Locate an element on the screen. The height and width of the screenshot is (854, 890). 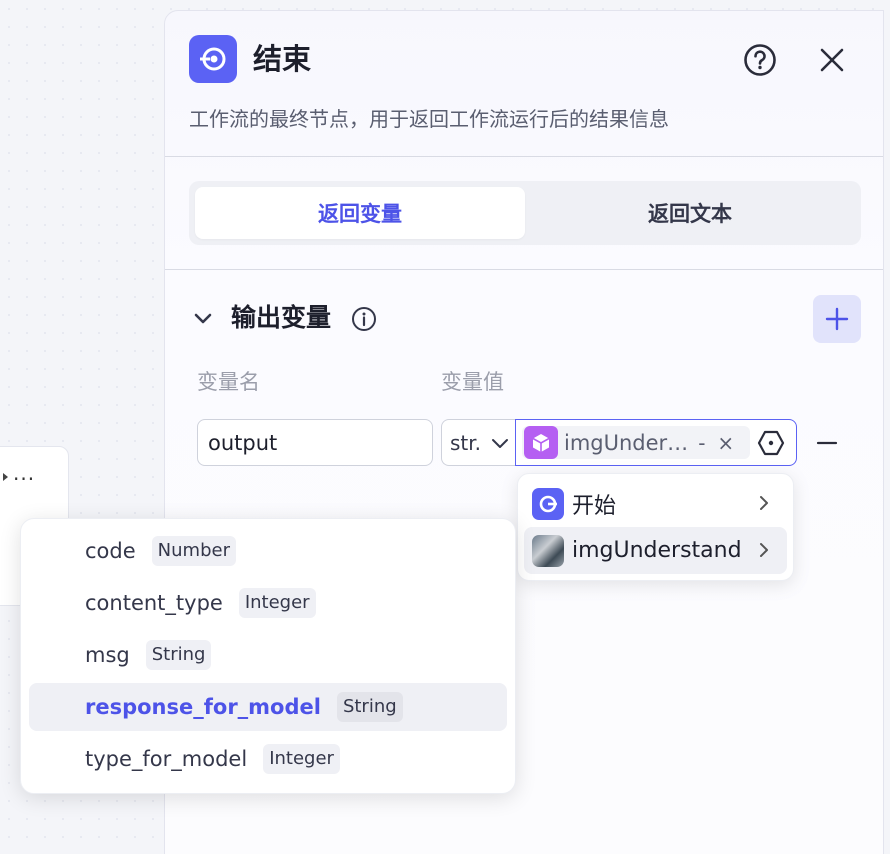
clear-reference-button: × is located at coordinates (725, 443).